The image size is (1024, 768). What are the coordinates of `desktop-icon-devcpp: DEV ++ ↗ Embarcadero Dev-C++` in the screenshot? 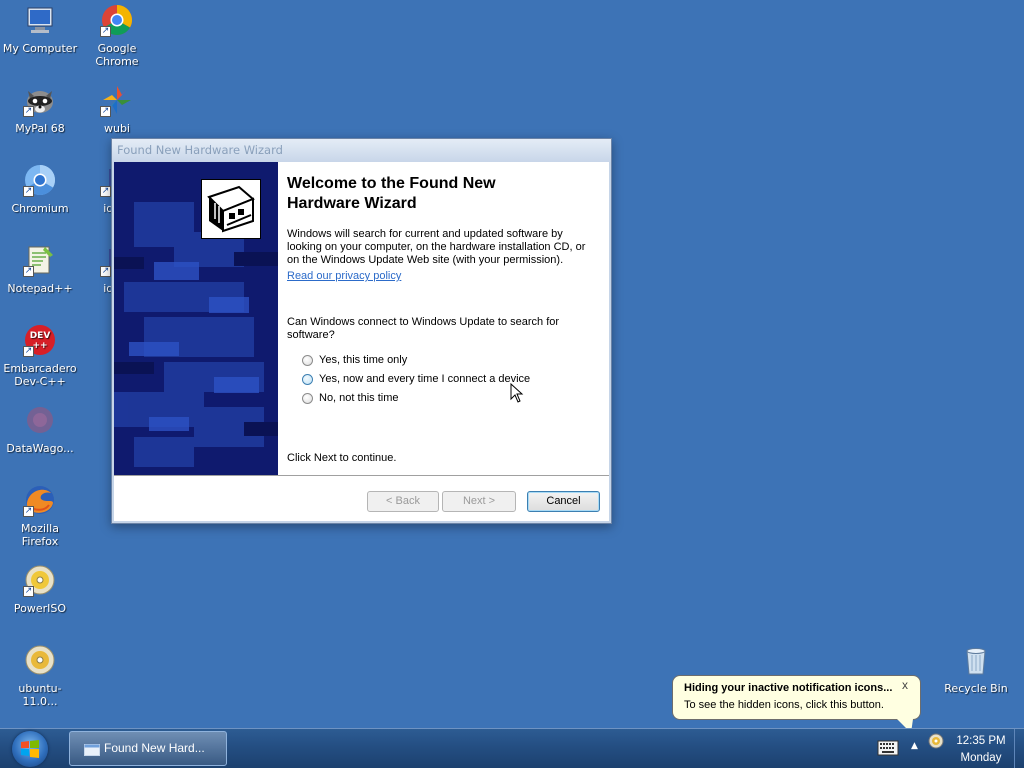 It's located at (40, 355).